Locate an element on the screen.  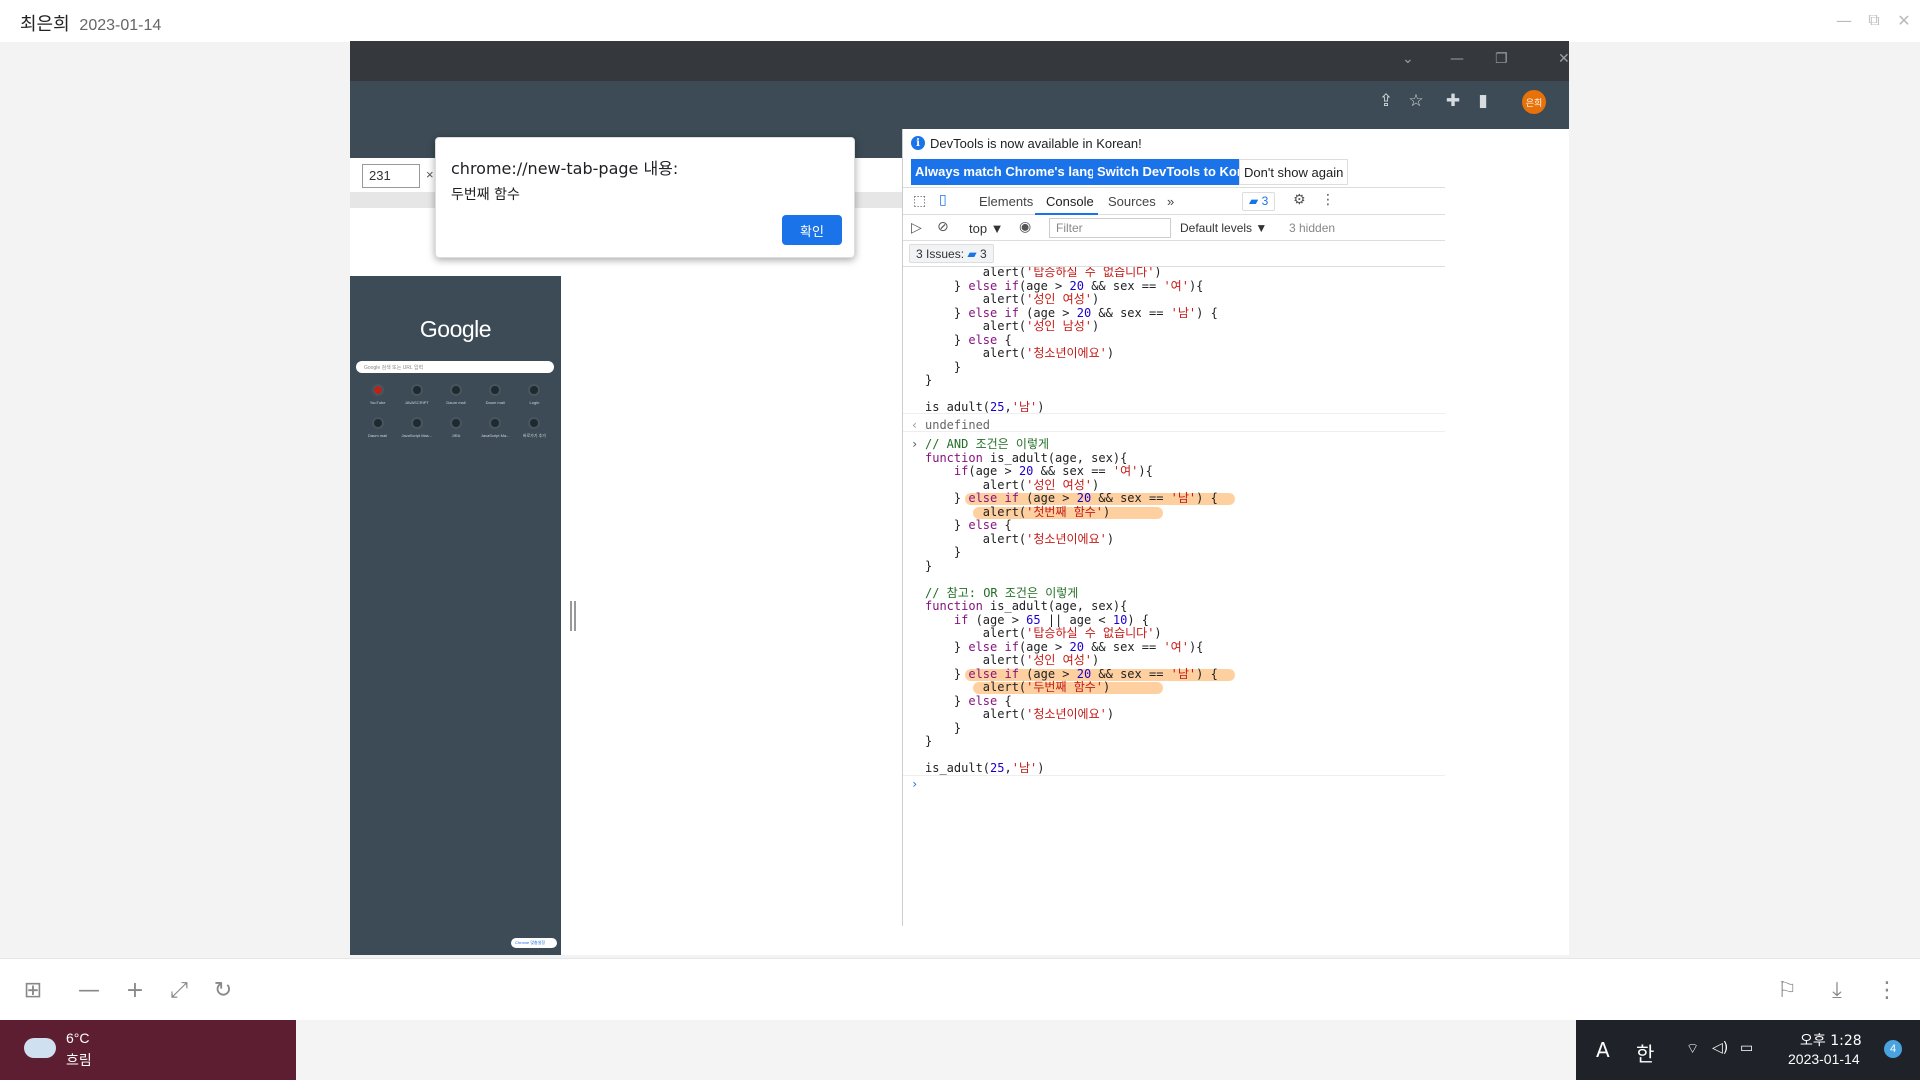
restore-icon: ⧉ is located at coordinates (1874, 19).